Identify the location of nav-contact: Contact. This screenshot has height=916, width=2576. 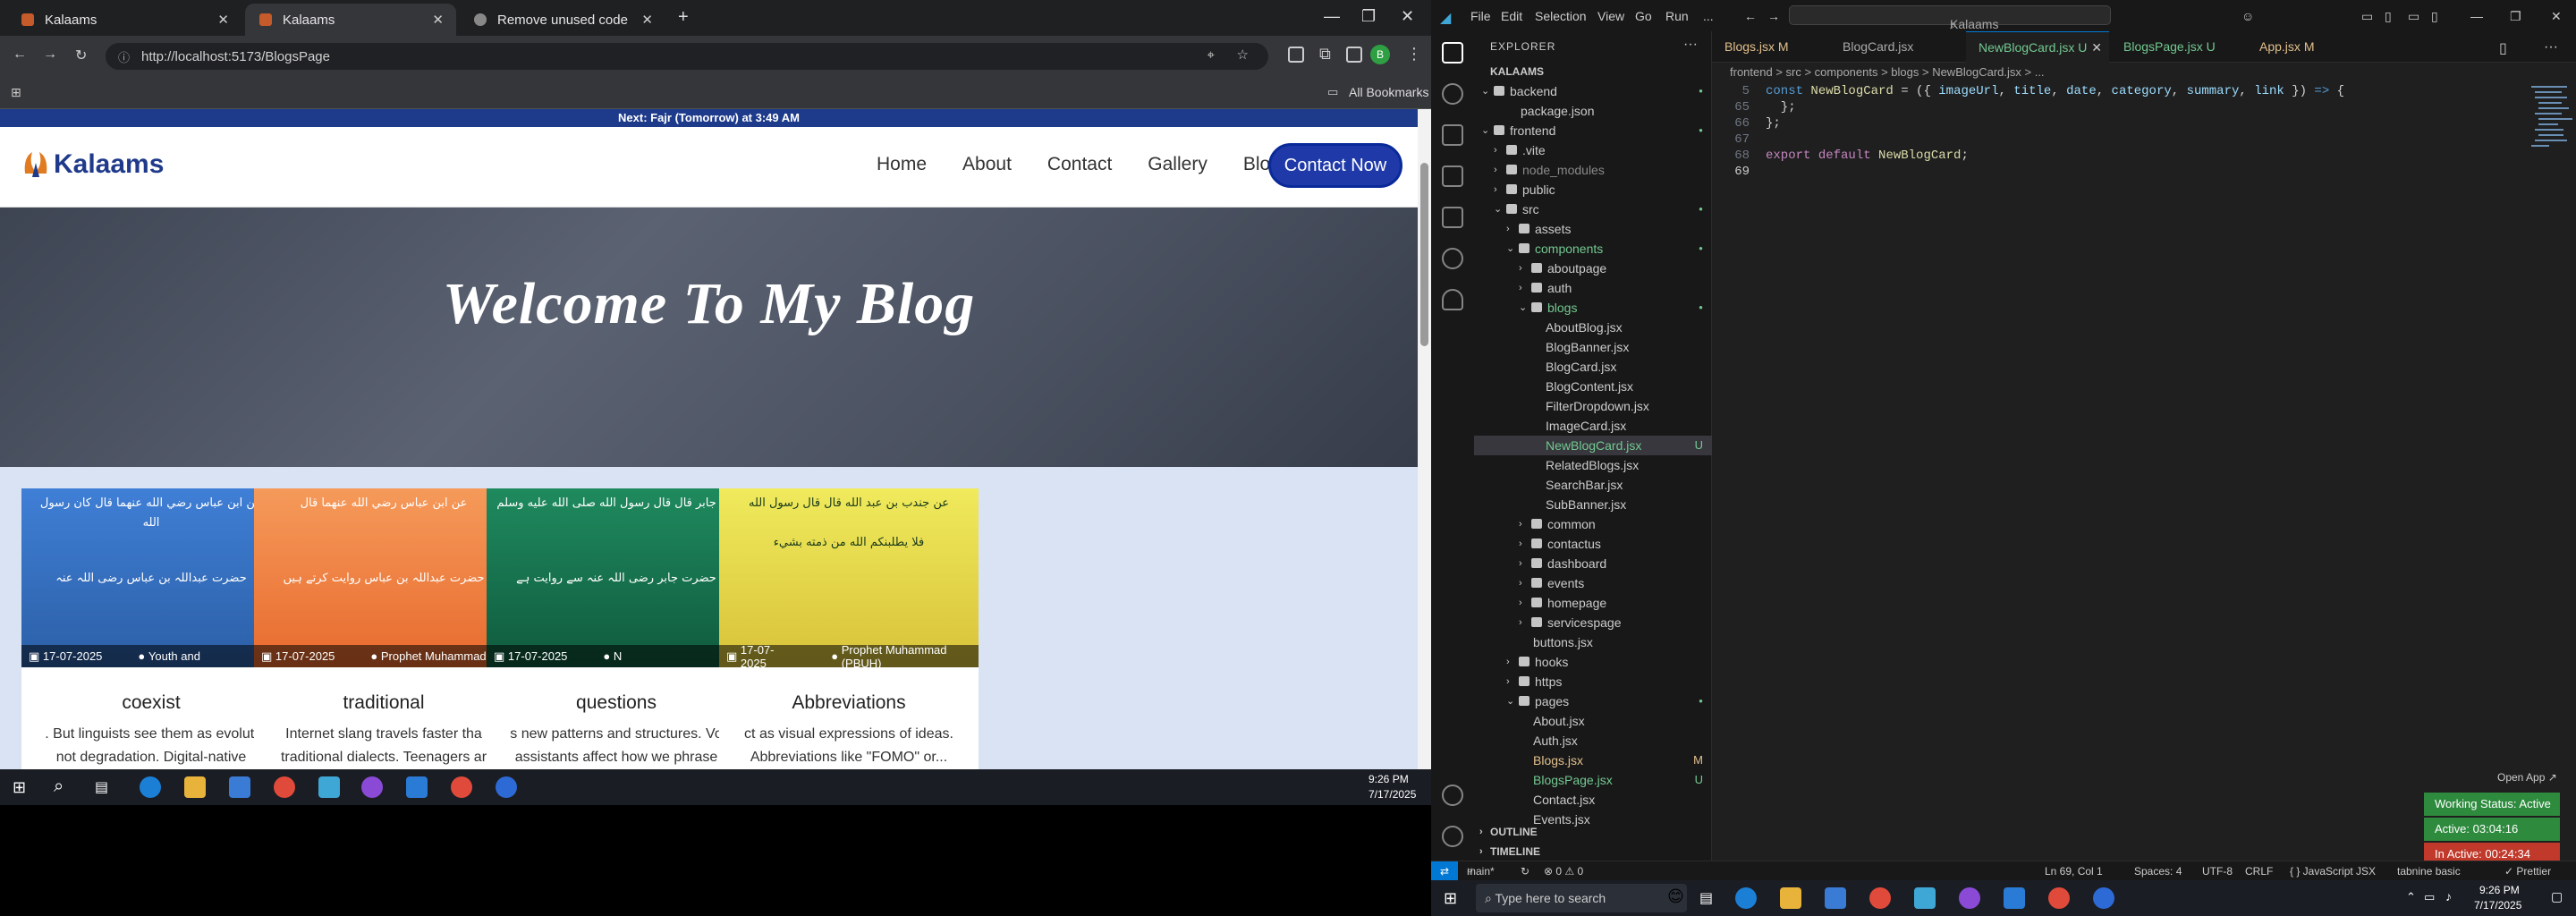
(1079, 164).